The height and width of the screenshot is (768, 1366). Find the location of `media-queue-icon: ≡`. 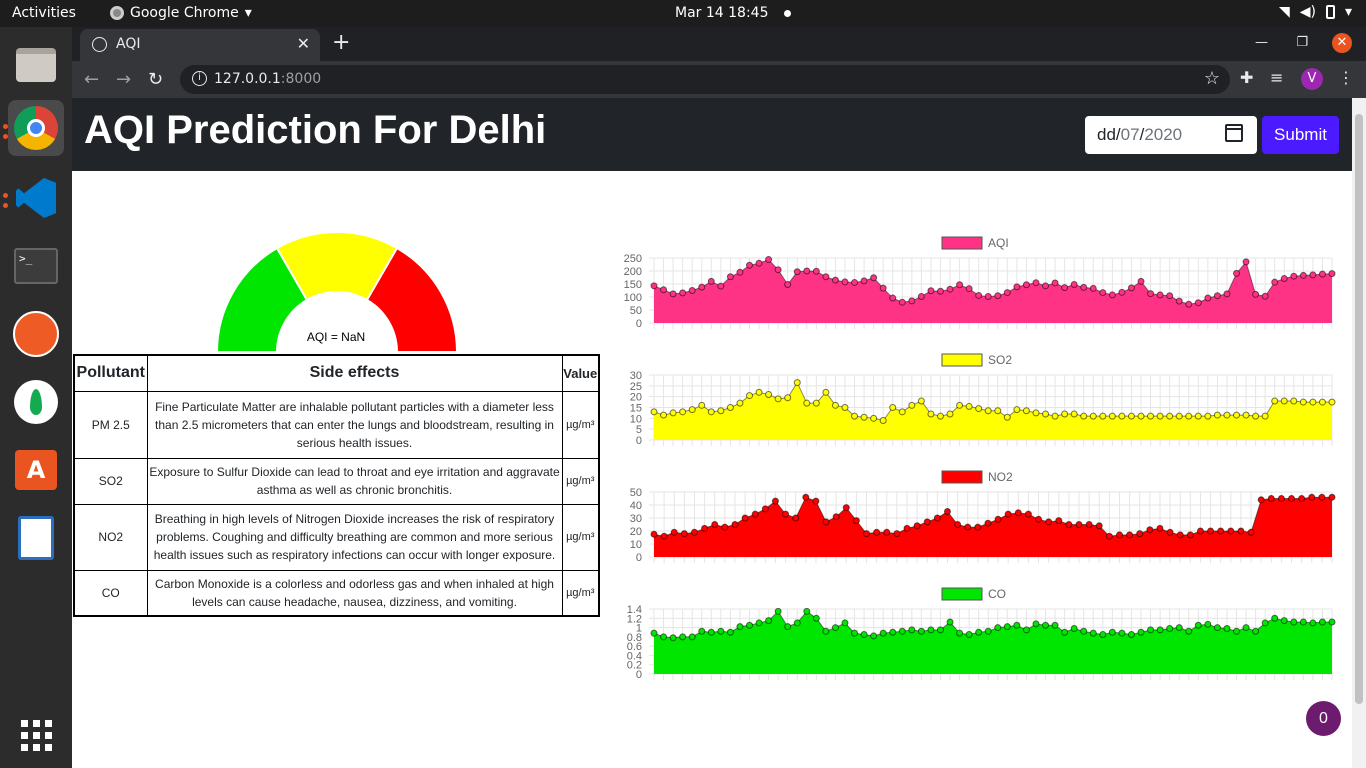

media-queue-icon: ≡ is located at coordinates (1276, 77).